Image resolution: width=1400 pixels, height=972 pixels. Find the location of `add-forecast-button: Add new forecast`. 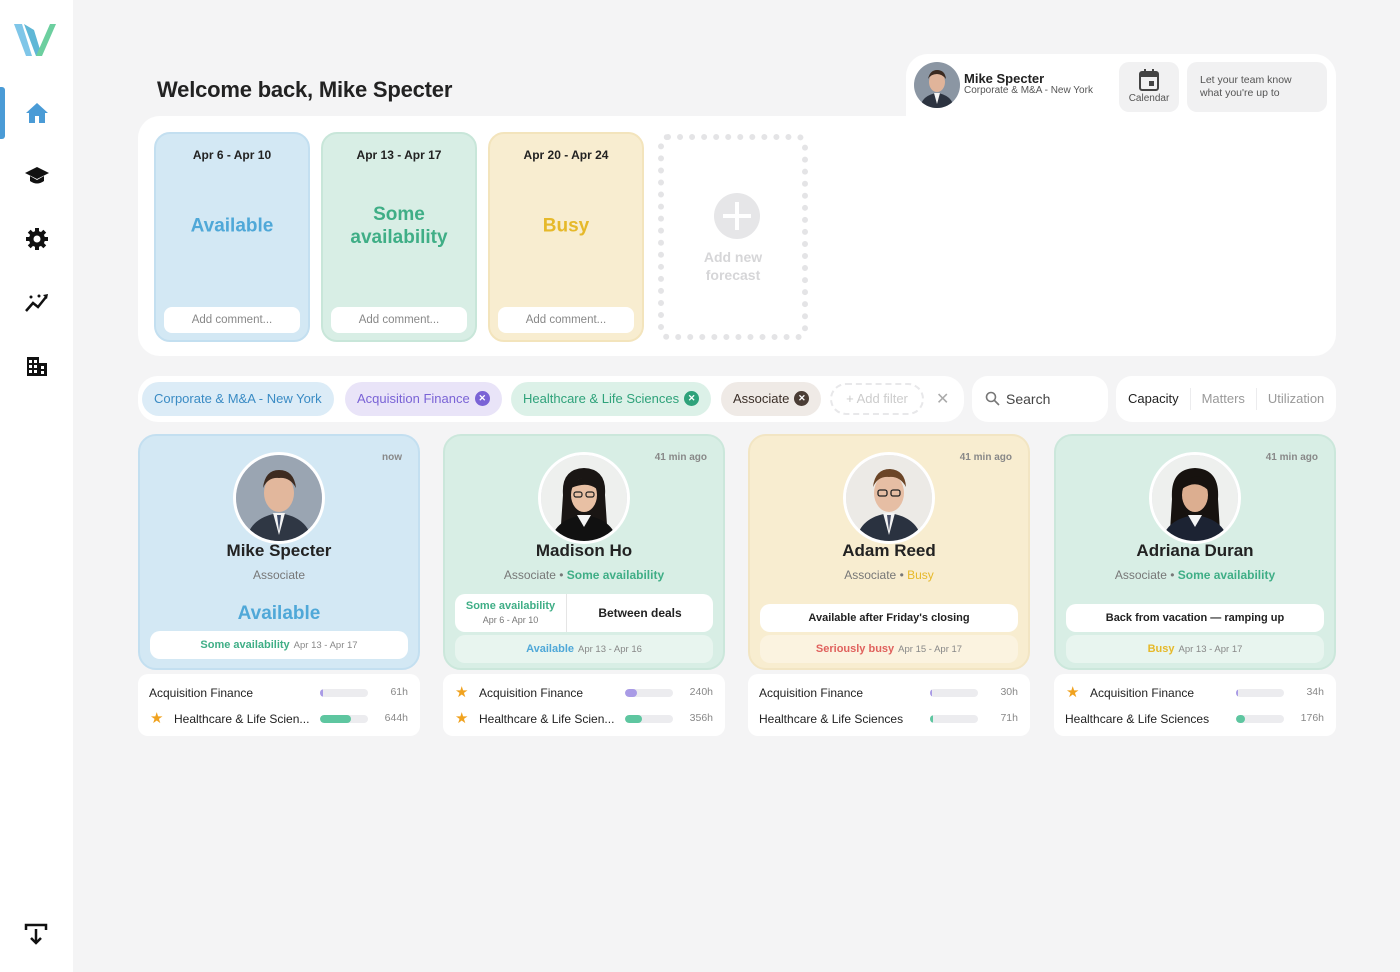

add-forecast-button: Add new forecast is located at coordinates (733, 237).